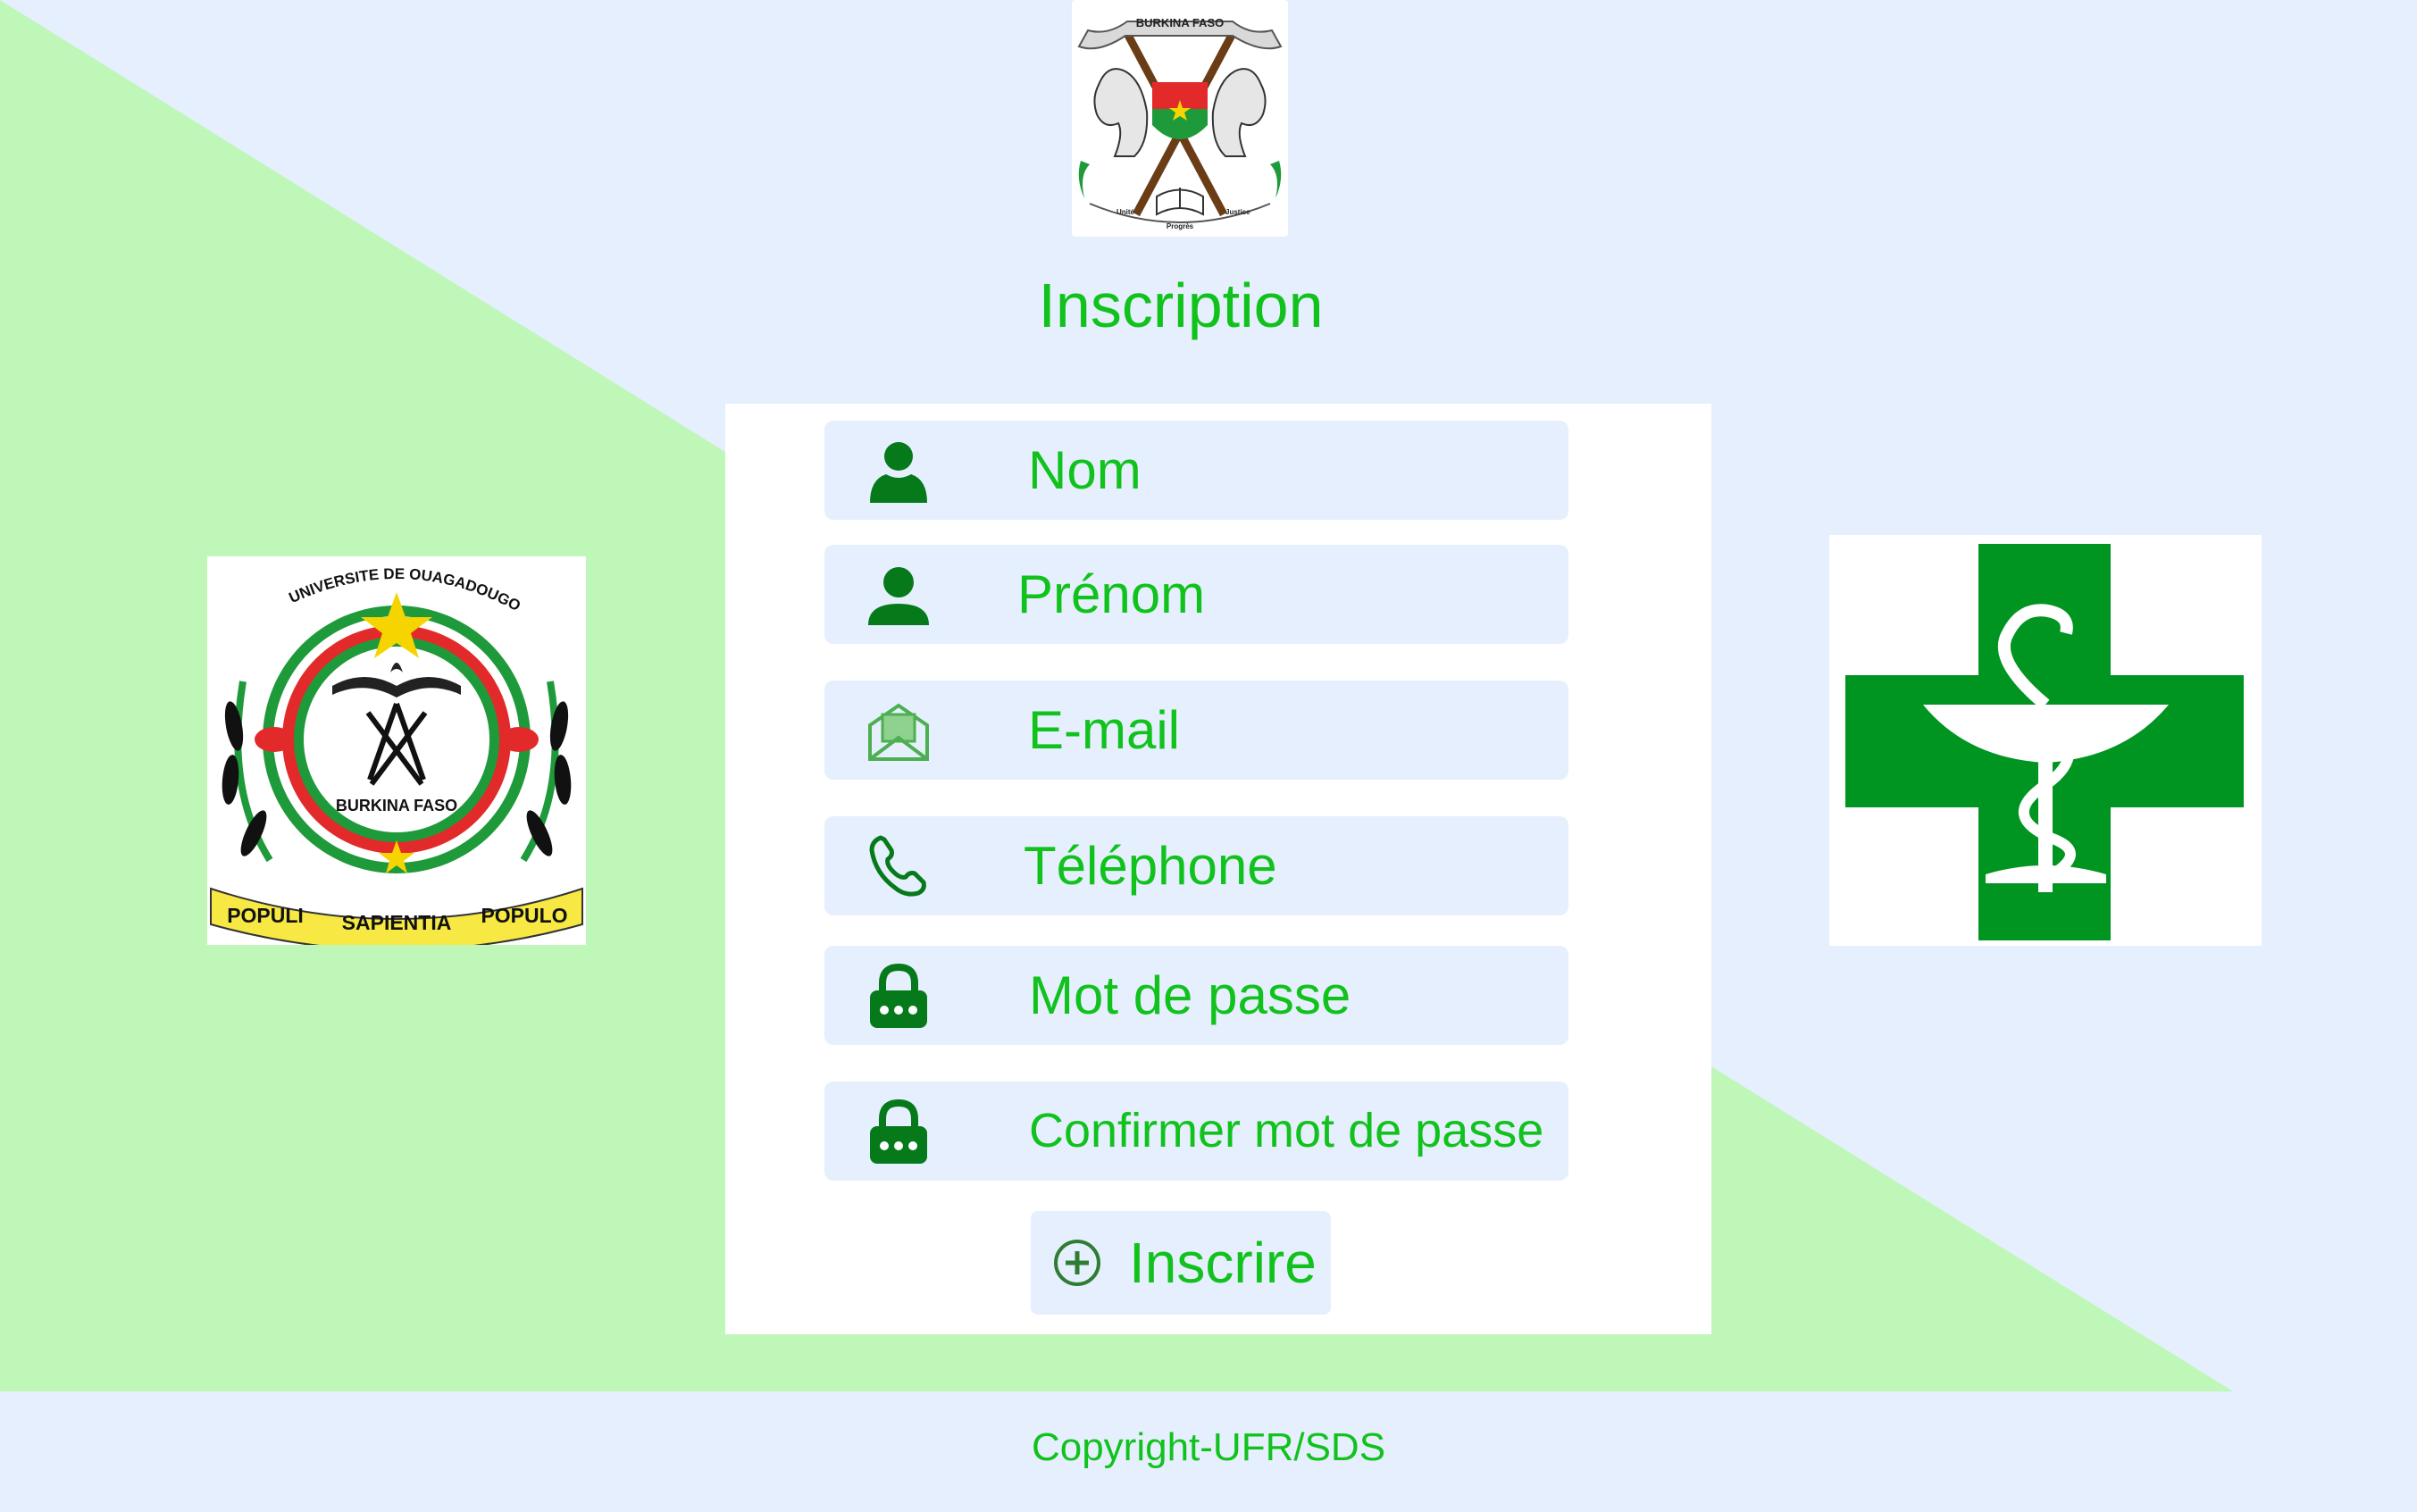 The width and height of the screenshot is (2417, 1512). Describe the element at coordinates (1180, 226) in the screenshot. I see `emblem-motto-progres: Progrès` at that location.